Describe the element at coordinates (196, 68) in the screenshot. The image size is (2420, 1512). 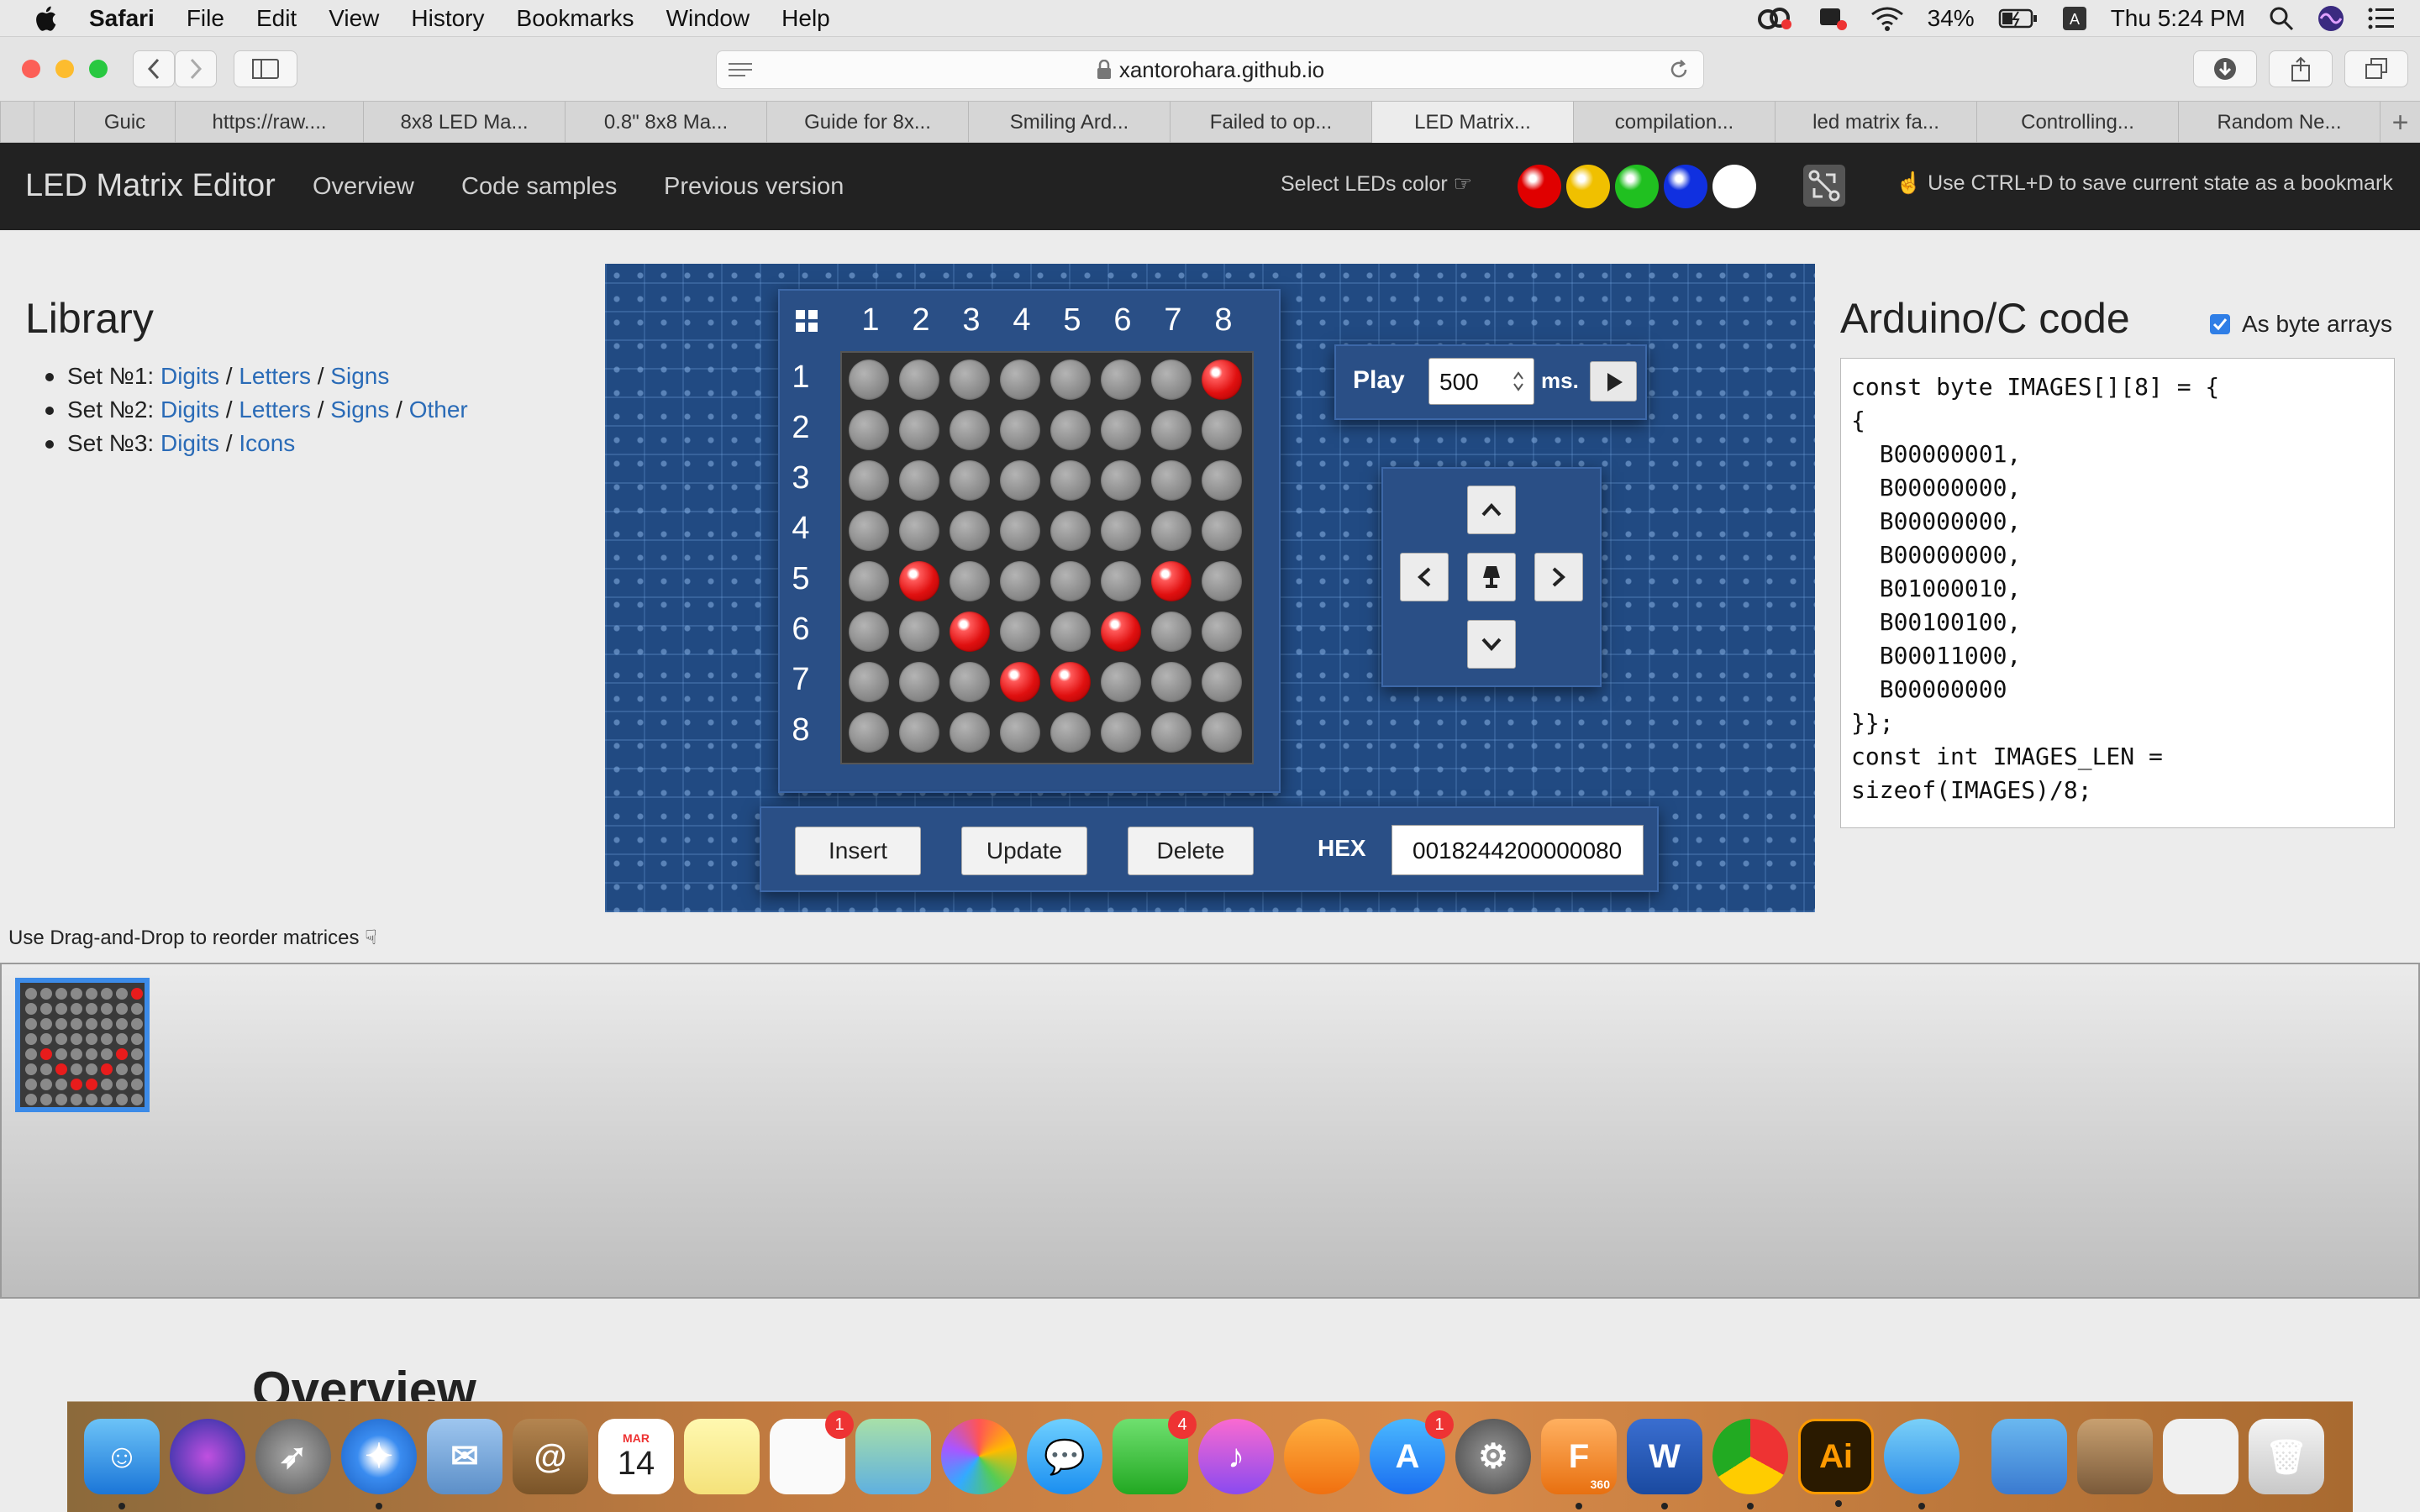
I see `forward-button` at that location.